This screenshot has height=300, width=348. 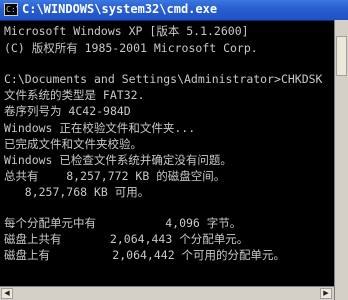 I want to click on console-line: 每个分配单元中有 4,096 字节。, so click(x=123, y=223).